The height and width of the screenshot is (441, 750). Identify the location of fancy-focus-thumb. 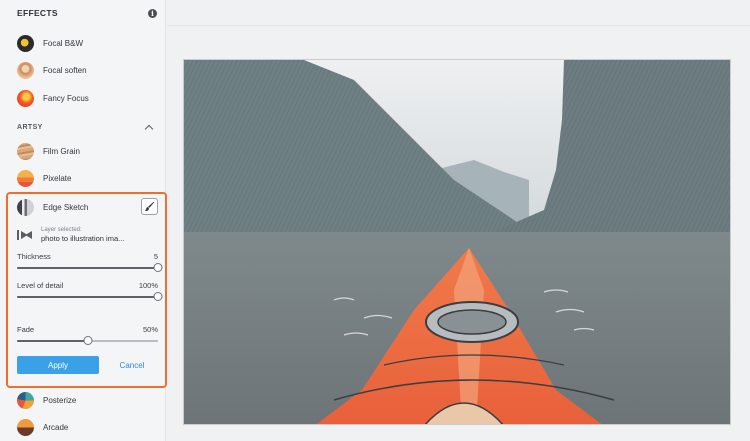
(25, 98).